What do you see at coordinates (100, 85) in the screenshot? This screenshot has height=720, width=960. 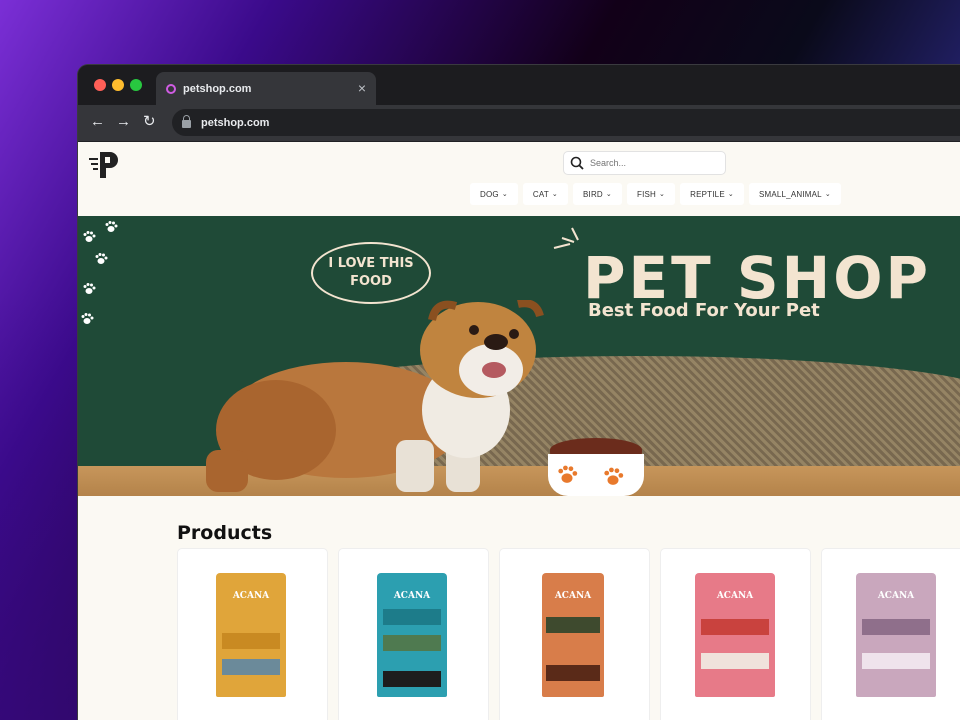 I see `close-window-button` at bounding box center [100, 85].